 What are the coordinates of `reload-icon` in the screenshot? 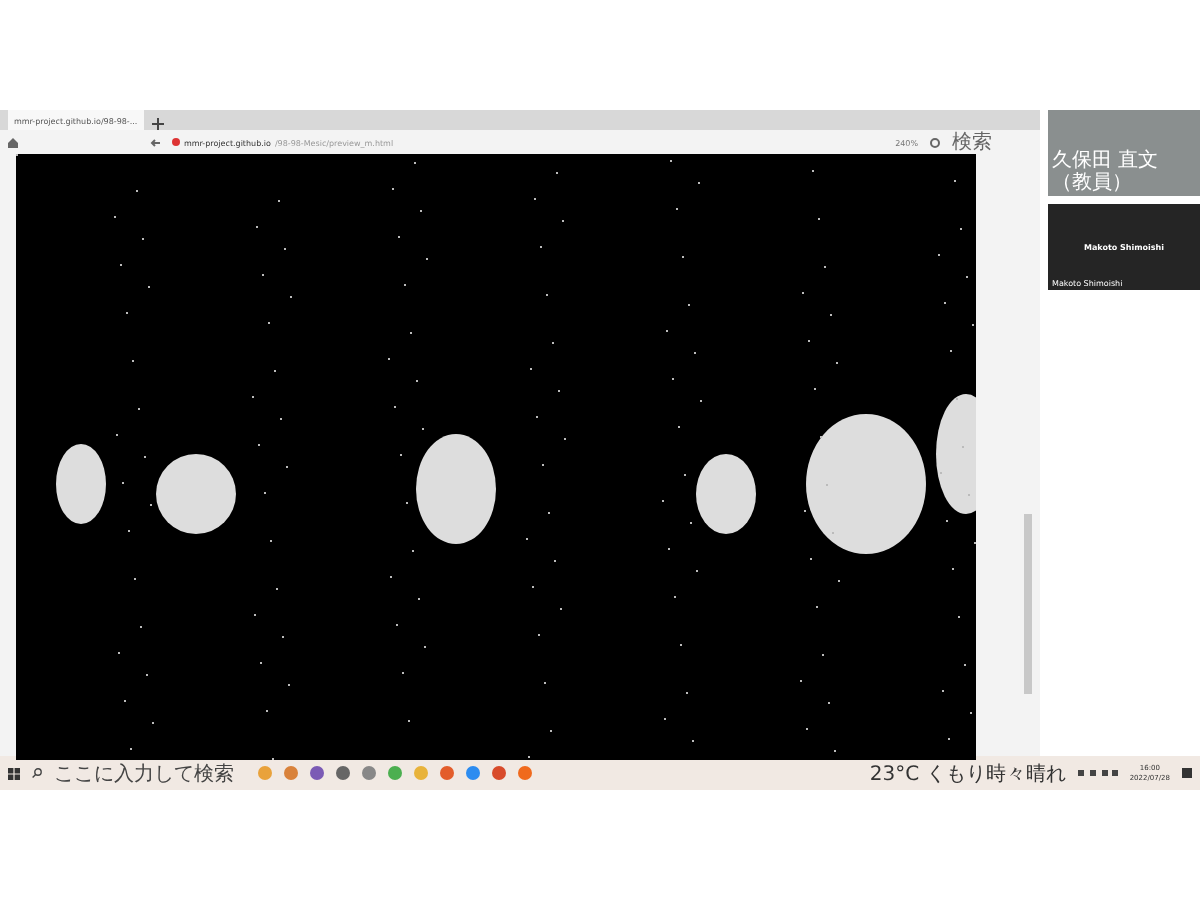 It's located at (935, 142).